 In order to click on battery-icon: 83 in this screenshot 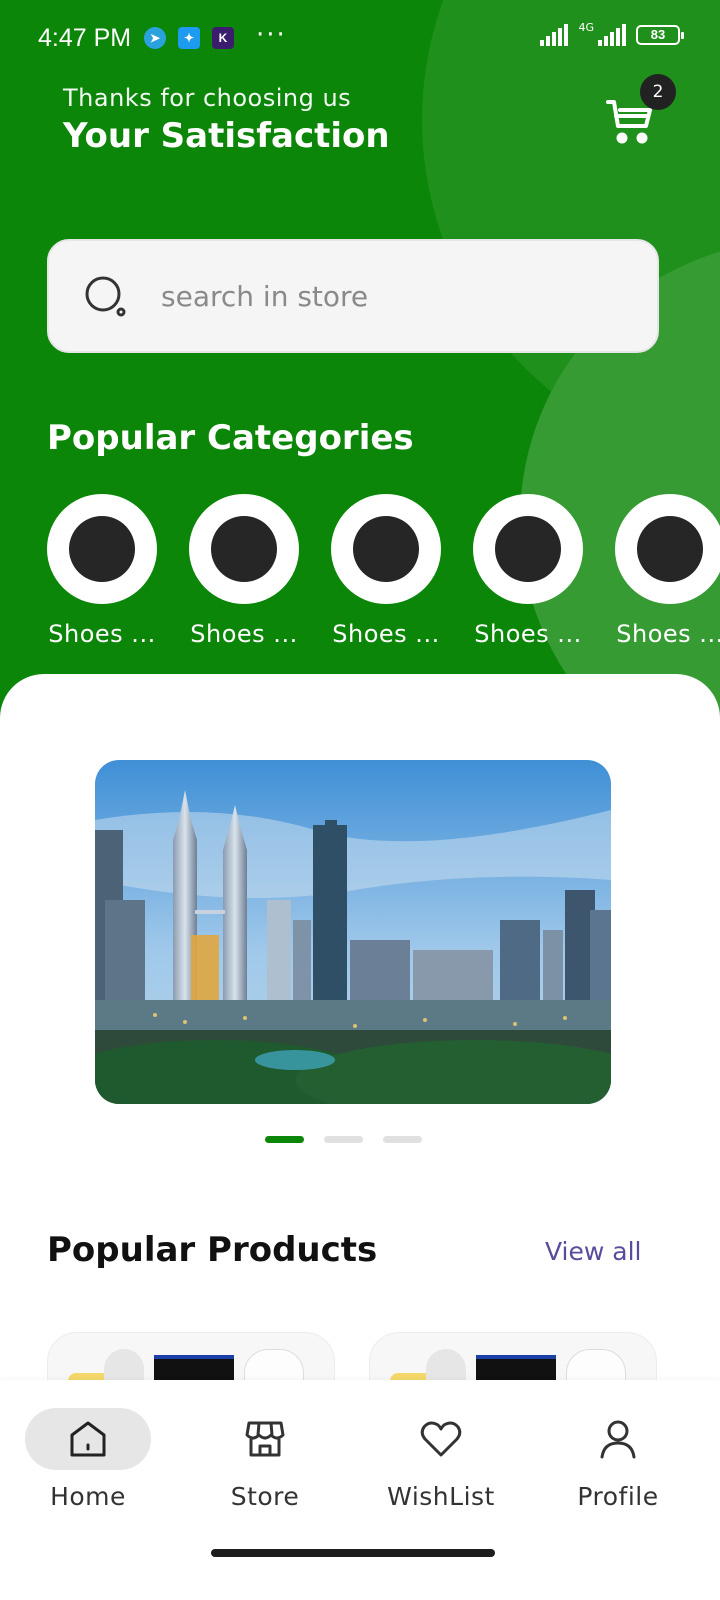, I will do `click(660, 35)`.